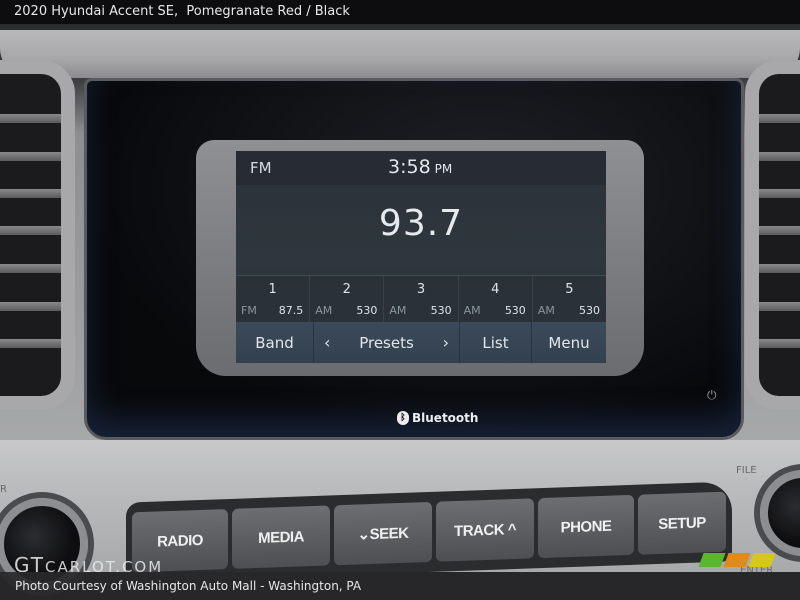 Image resolution: width=800 pixels, height=600 pixels. What do you see at coordinates (446, 342) in the screenshot?
I see `chevron-right-icon: ›` at bounding box center [446, 342].